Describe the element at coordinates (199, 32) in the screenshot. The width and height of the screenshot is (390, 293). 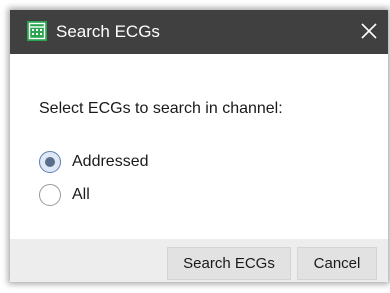
I see `title-bar: Search ECGs` at that location.